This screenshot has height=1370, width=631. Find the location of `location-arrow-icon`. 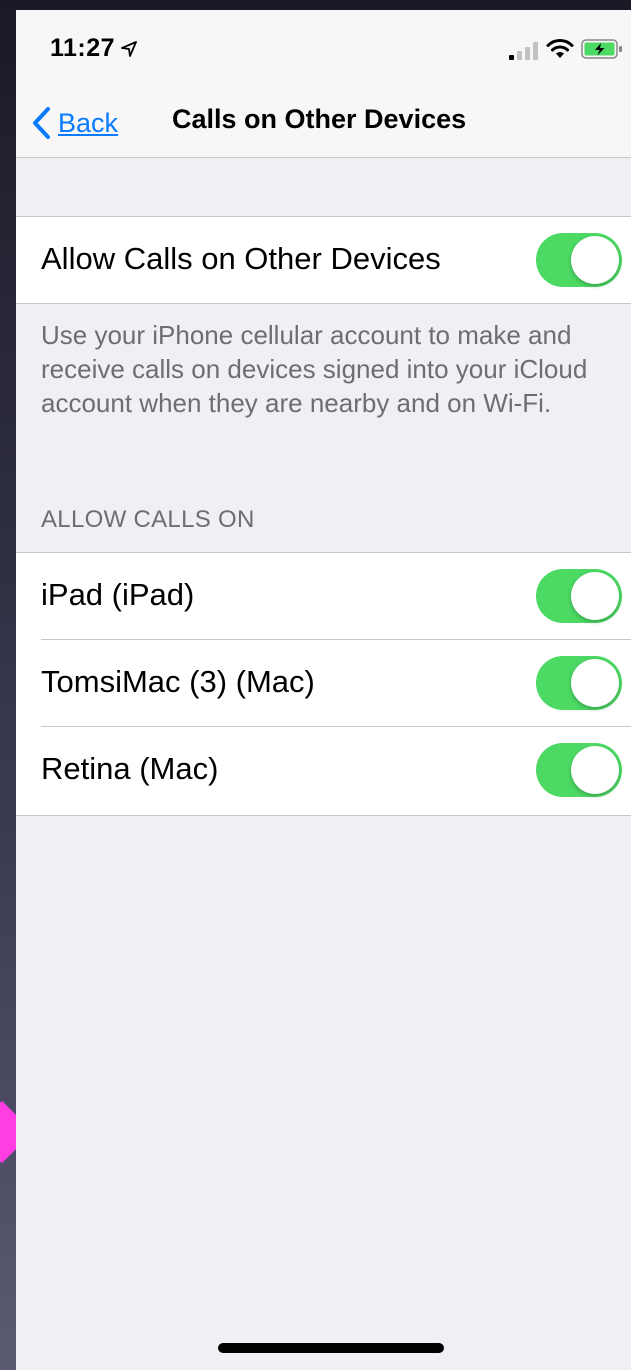

location-arrow-icon is located at coordinates (129, 49).